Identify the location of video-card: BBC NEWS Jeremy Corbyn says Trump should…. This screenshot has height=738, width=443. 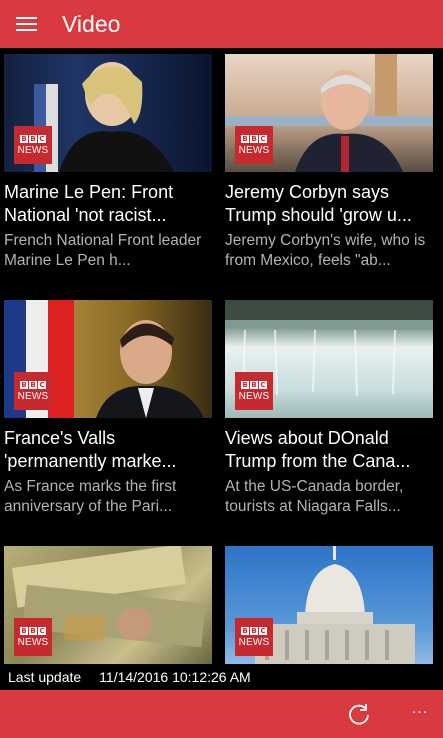
(329, 162).